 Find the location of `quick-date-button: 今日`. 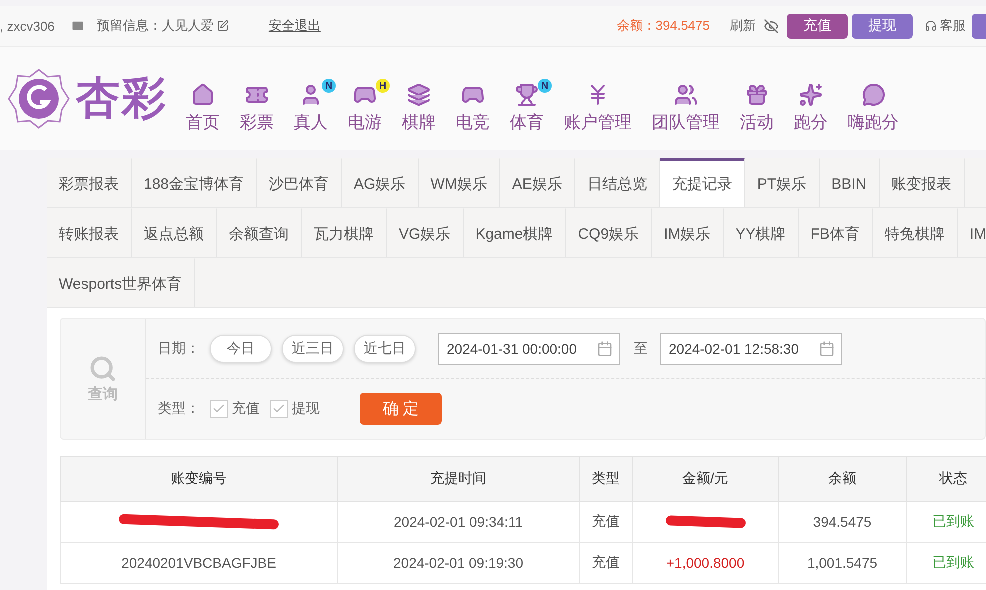

quick-date-button: 今日 is located at coordinates (241, 348).